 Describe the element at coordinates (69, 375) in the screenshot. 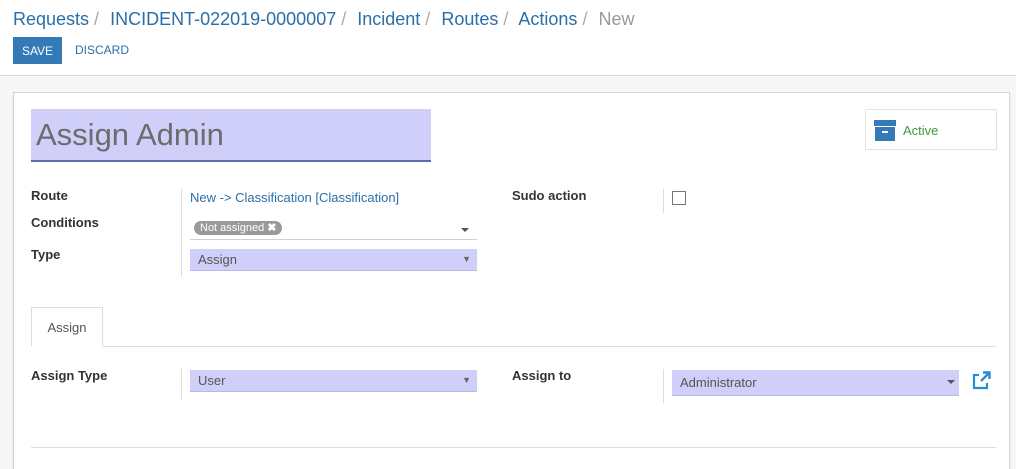

I see `assign-type-label: Assign Type` at that location.